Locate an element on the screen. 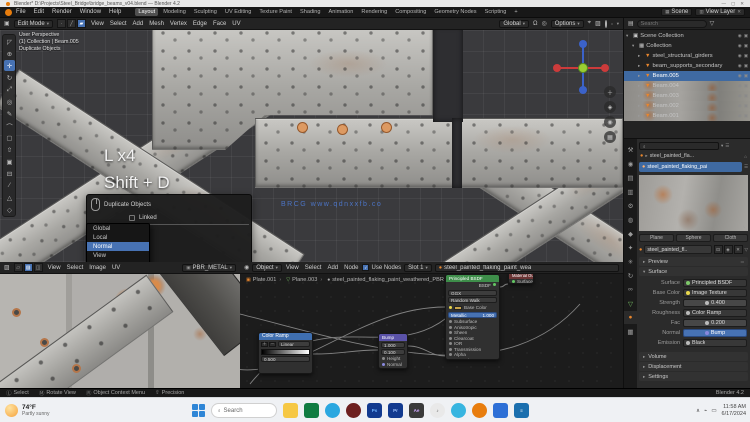 Image resolution: width=750 pixels, height=422 pixels. viewport-menu-item: UV is located at coordinates (236, 24).